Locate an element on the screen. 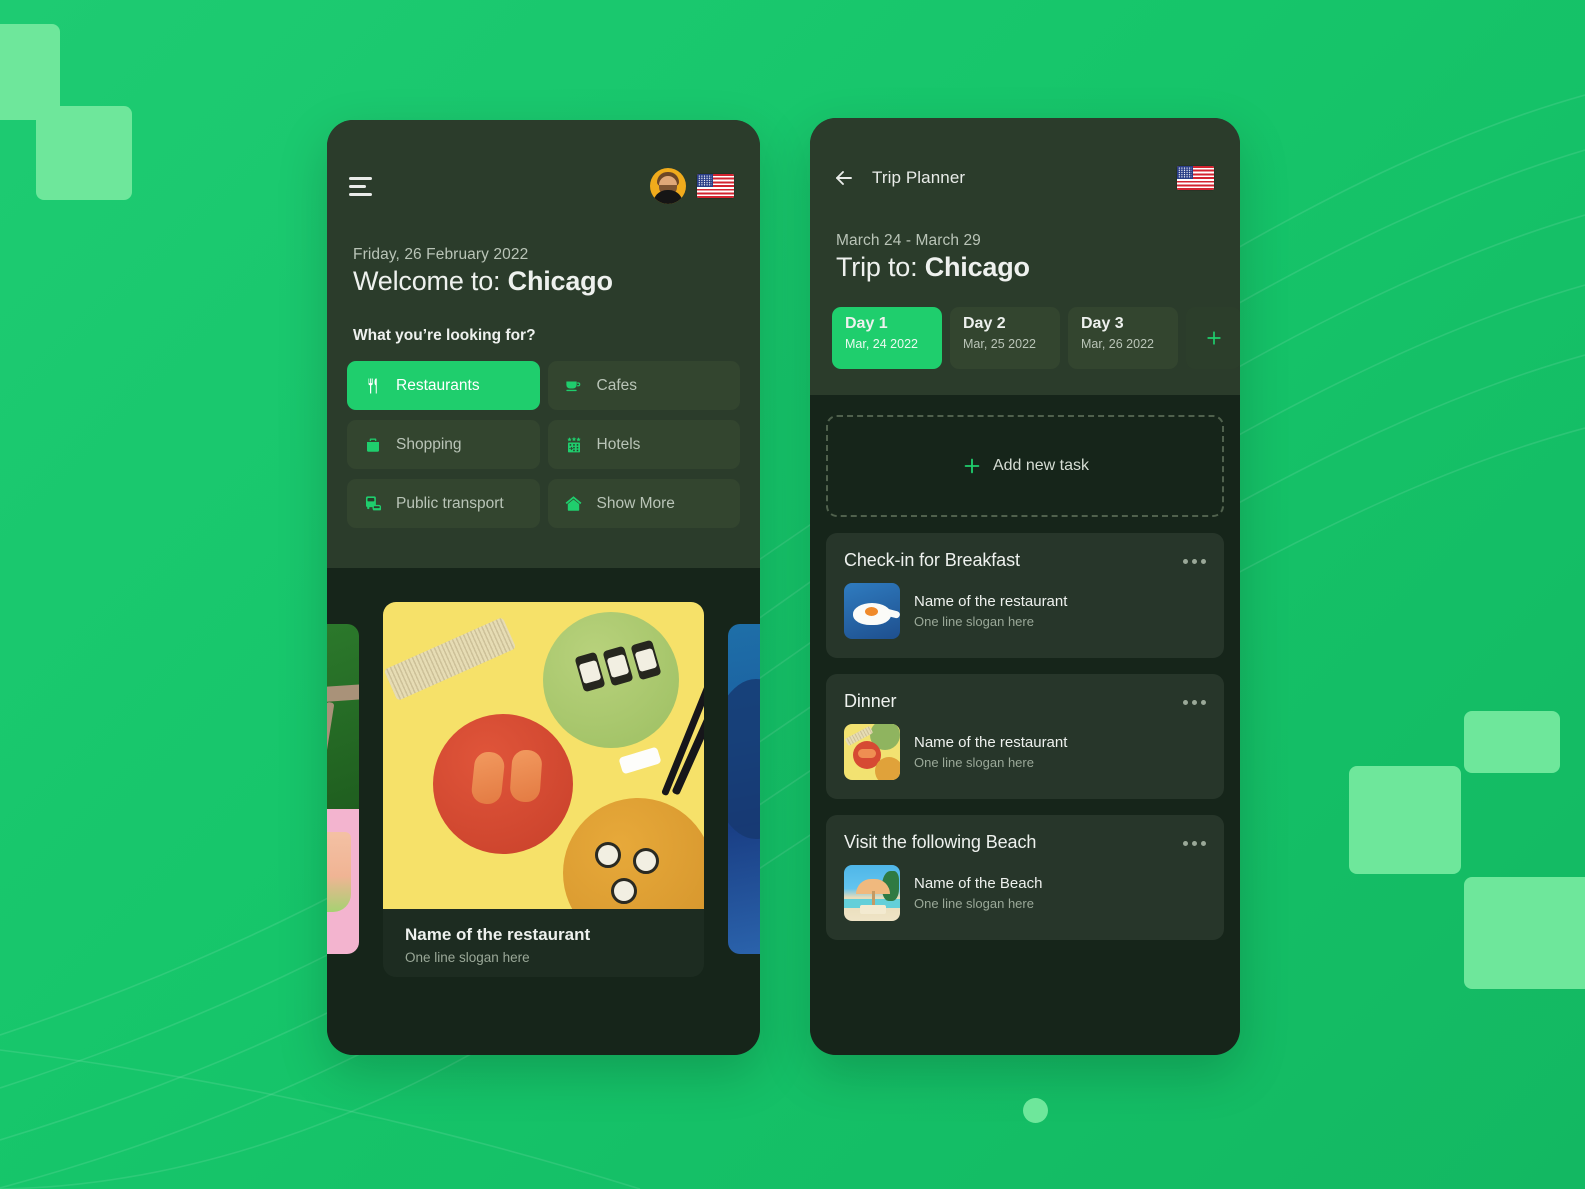 This screenshot has height=1189, width=1585. breakfast-egg-photo is located at coordinates (872, 611).